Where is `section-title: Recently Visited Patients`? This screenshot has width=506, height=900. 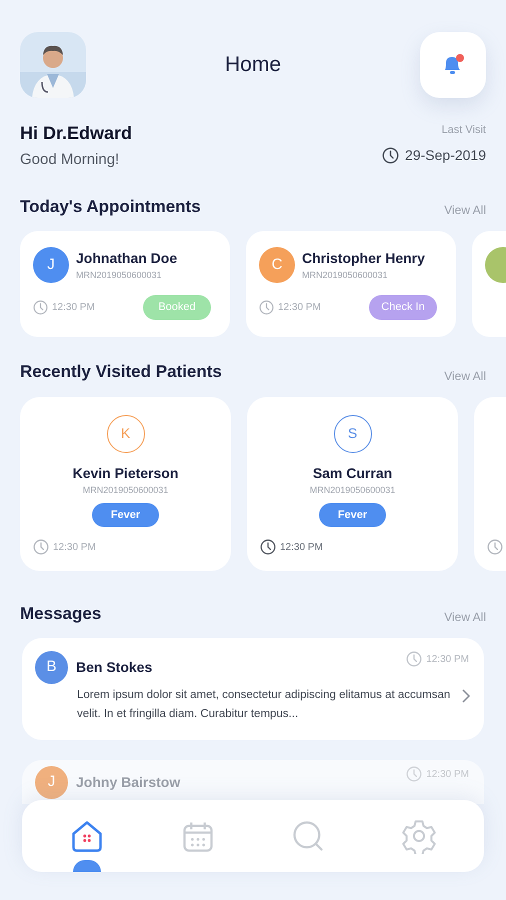 section-title: Recently Visited Patients is located at coordinates (121, 372).